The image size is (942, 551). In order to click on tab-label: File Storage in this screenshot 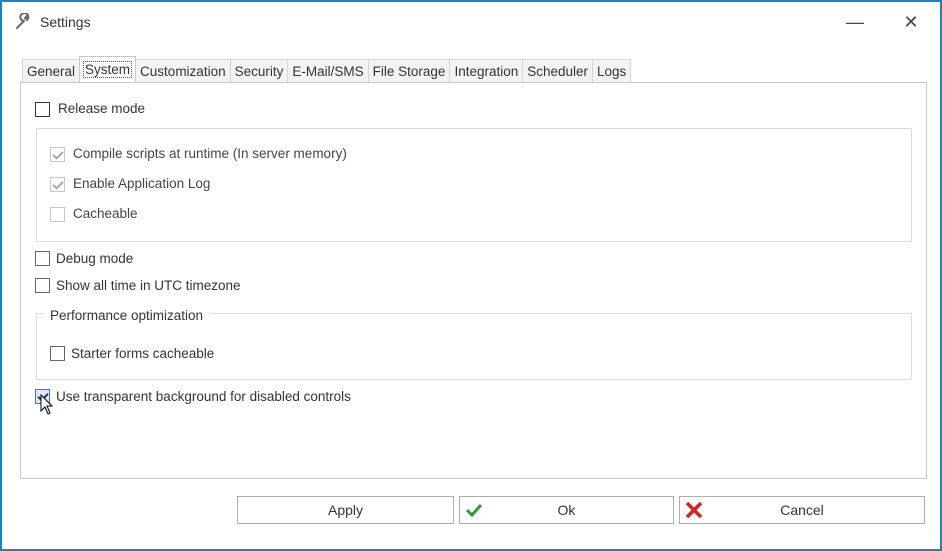, I will do `click(409, 71)`.